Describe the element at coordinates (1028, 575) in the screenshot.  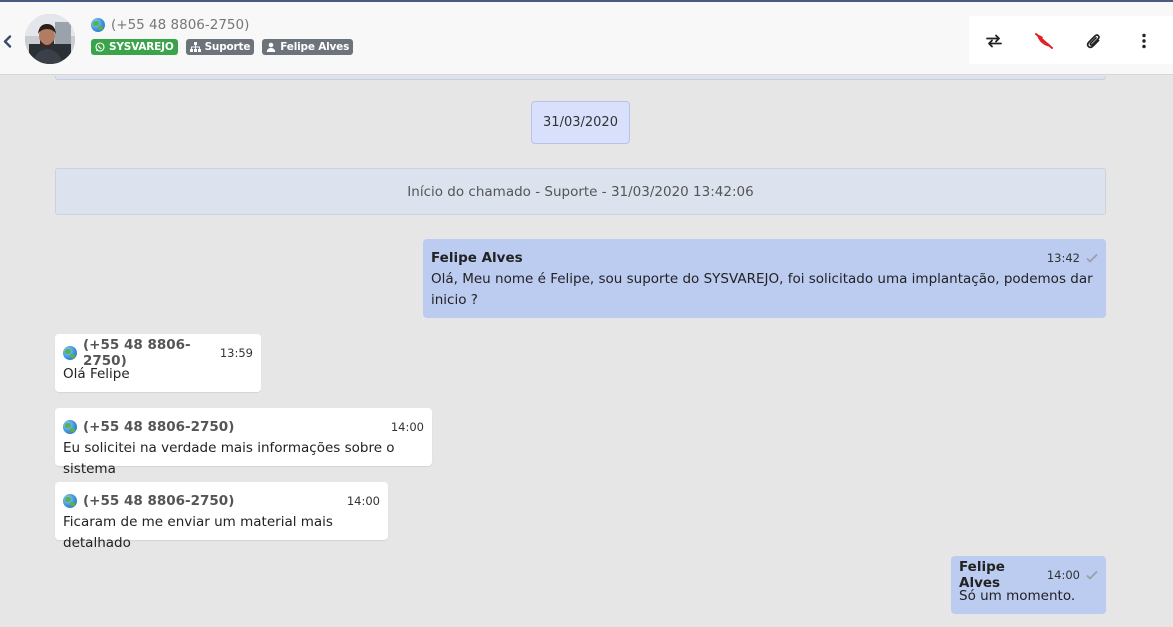
I see `message-header: Felipe Alves 14:00` at that location.